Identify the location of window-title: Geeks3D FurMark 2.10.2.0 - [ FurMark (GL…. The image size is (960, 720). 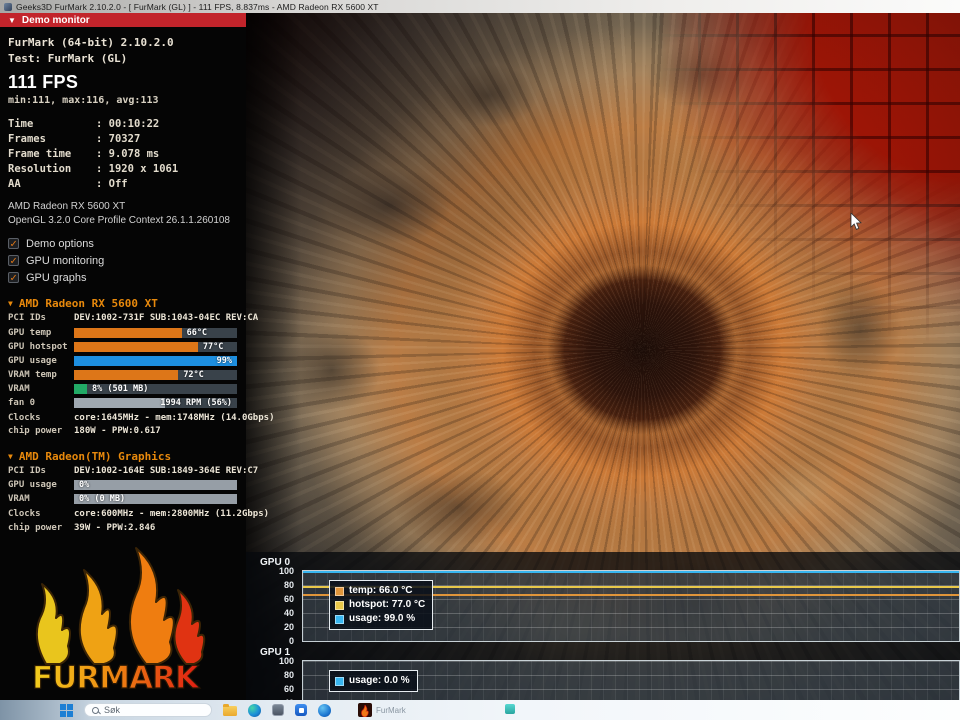
(197, 6).